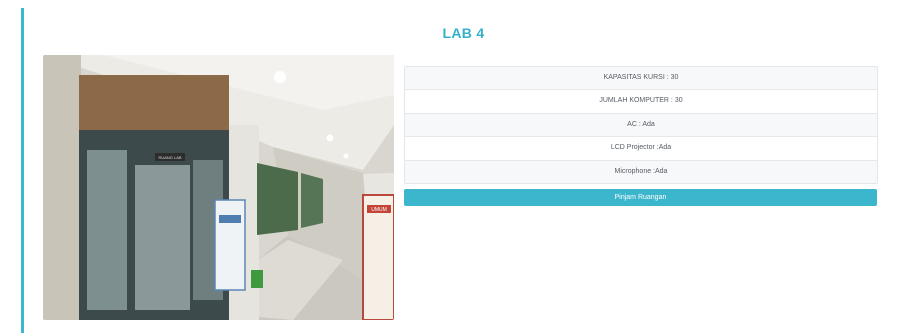 Image resolution: width=901 pixels, height=333 pixels. I want to click on detail-row-microphone: Microphone :Ada, so click(641, 171).